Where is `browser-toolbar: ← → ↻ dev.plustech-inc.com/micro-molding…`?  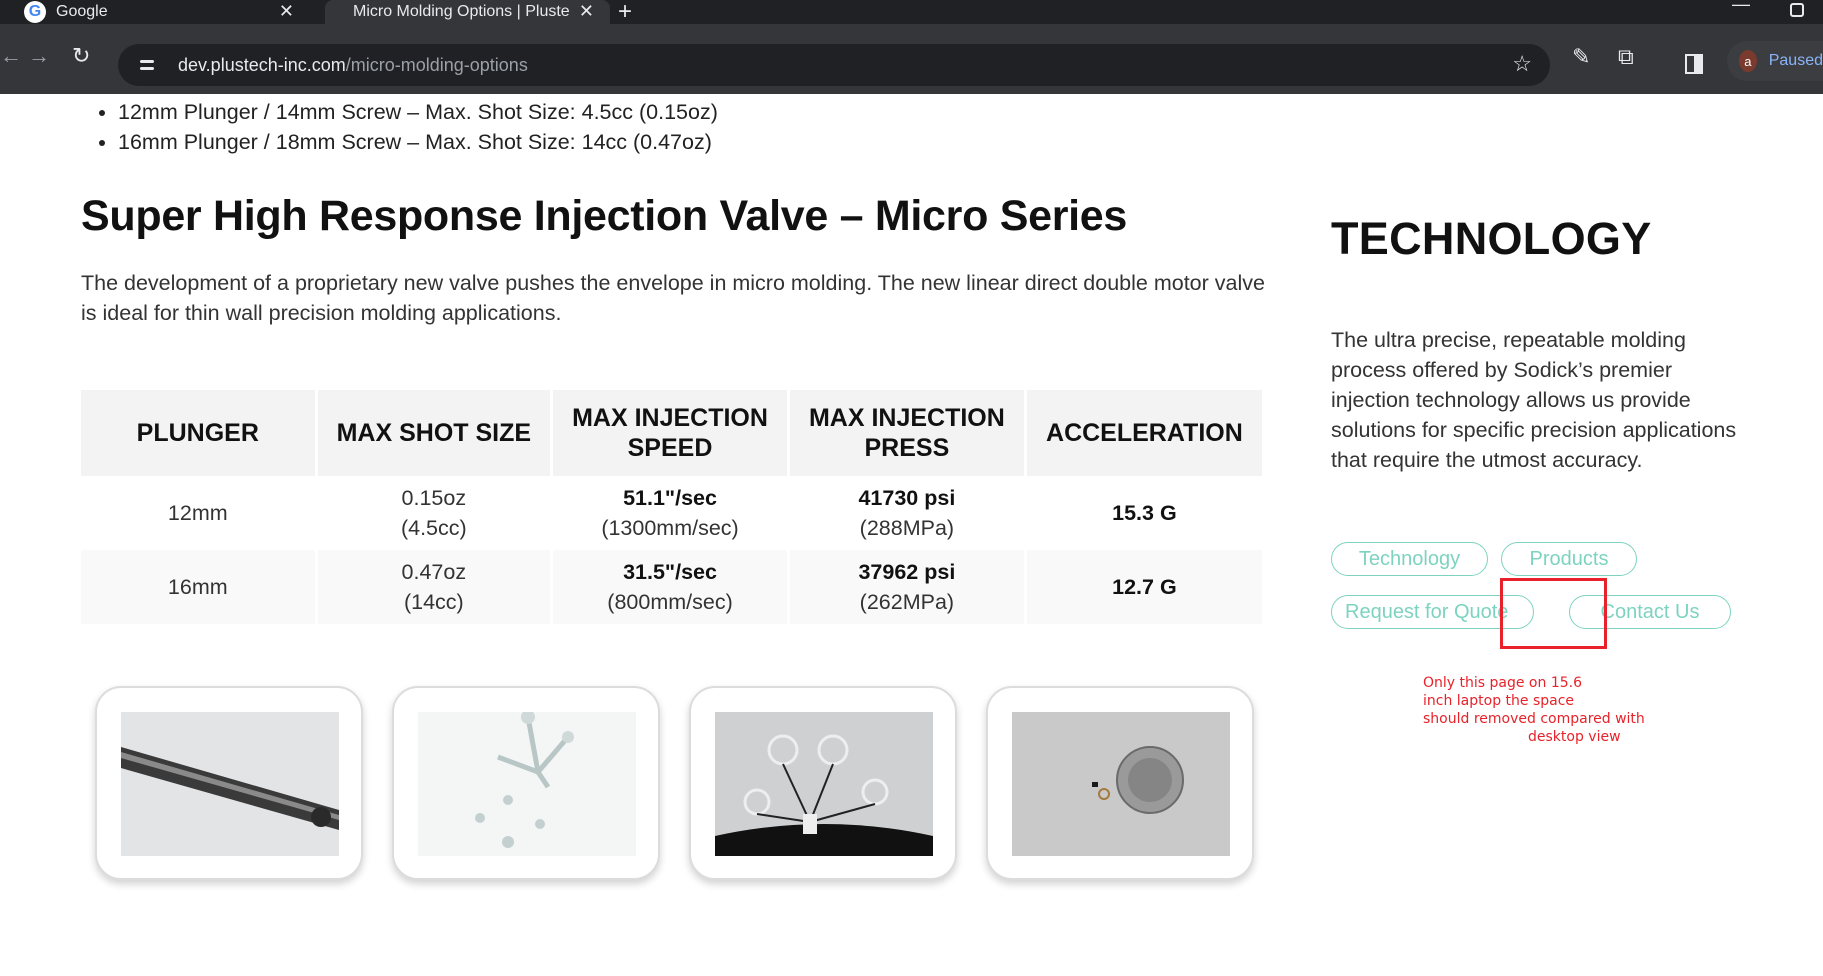
browser-toolbar: ← → ↻ dev.plustech-inc.com/micro-molding… is located at coordinates (911, 59).